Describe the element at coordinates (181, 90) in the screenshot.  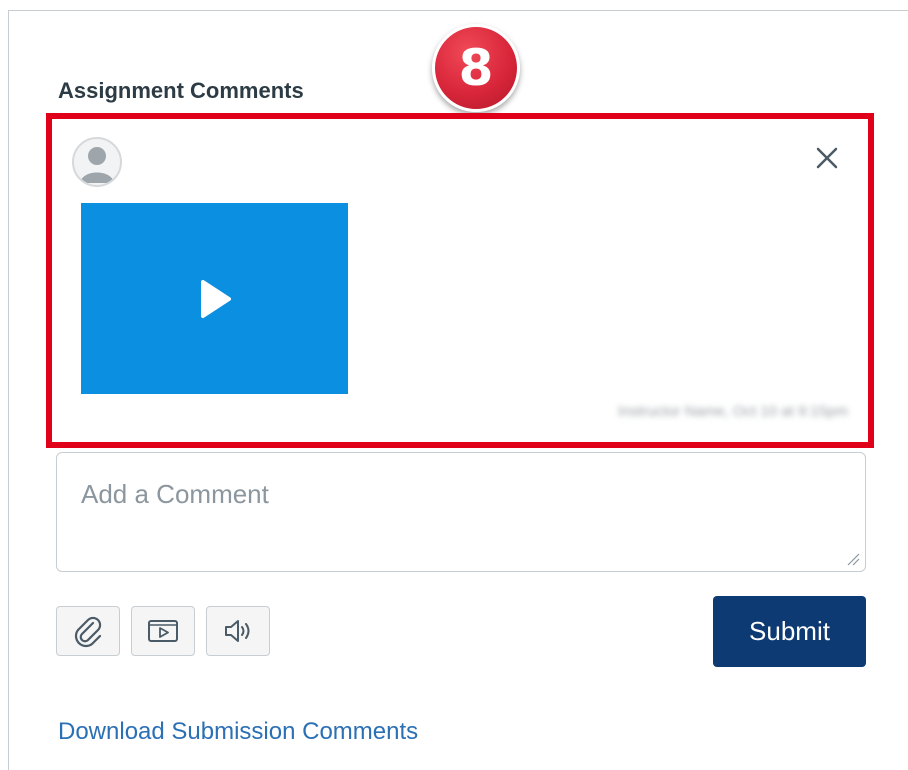
I see `section-title: Assignment Comments` at that location.